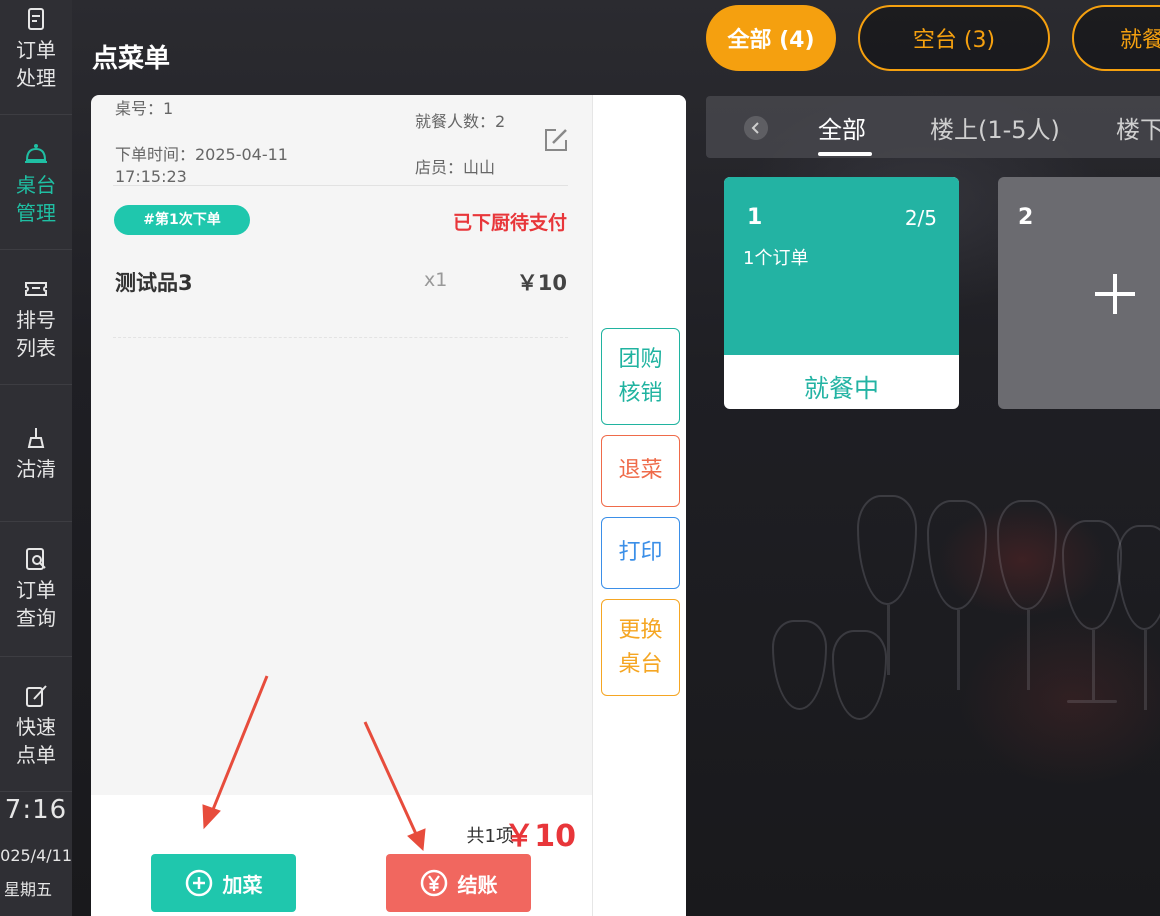  What do you see at coordinates (640, 376) in the screenshot?
I see `group-voucher-button: 团购核销` at bounding box center [640, 376].